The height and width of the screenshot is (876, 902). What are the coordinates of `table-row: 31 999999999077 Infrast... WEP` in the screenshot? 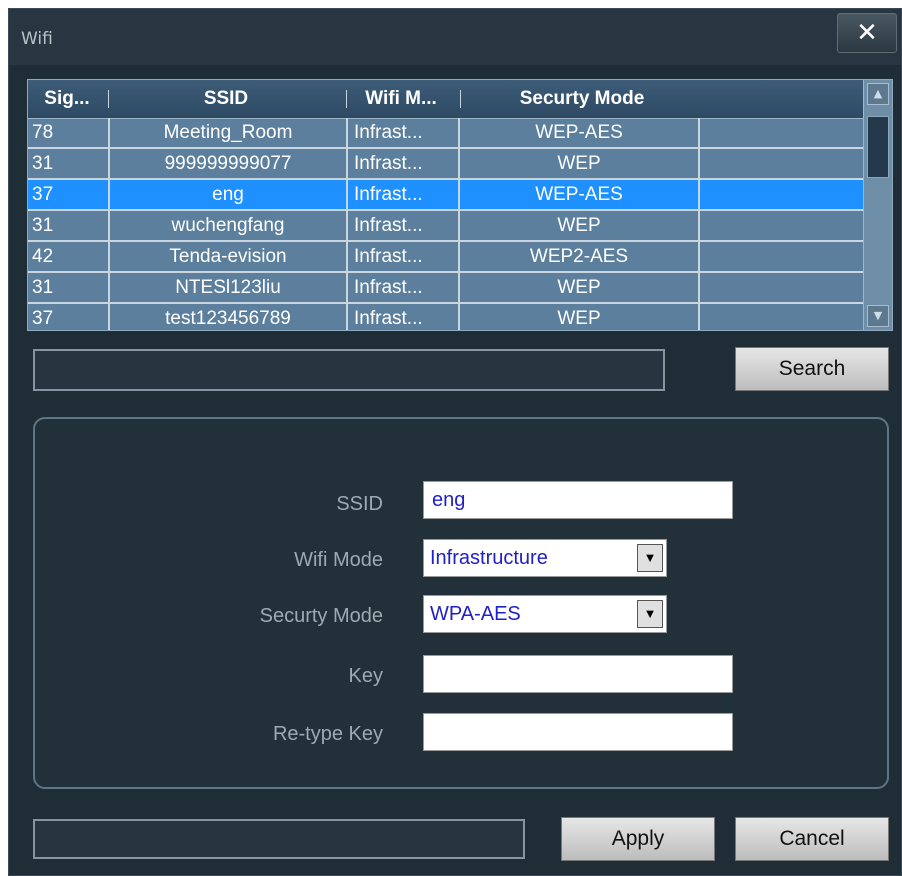 It's located at (446, 164).